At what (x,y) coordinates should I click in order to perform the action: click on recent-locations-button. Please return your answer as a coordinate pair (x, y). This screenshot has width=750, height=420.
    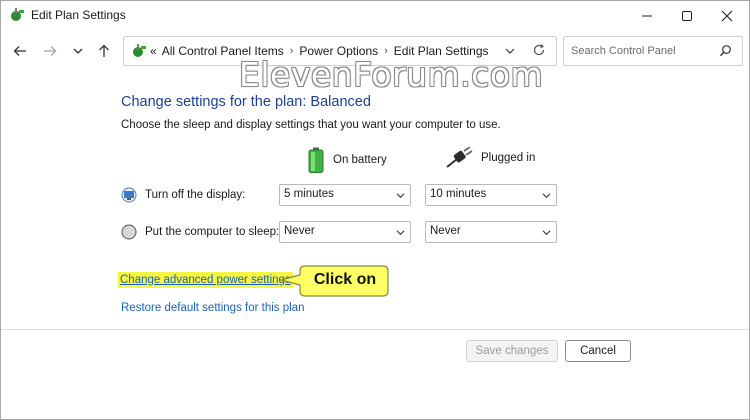
    Looking at the image, I should click on (78, 51).